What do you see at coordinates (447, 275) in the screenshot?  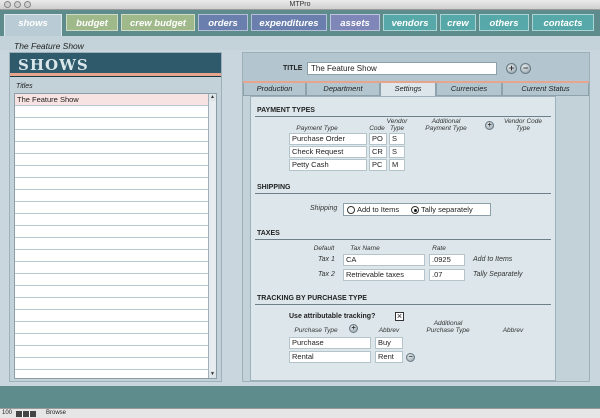 I see `tax-rate-cell: .07` at bounding box center [447, 275].